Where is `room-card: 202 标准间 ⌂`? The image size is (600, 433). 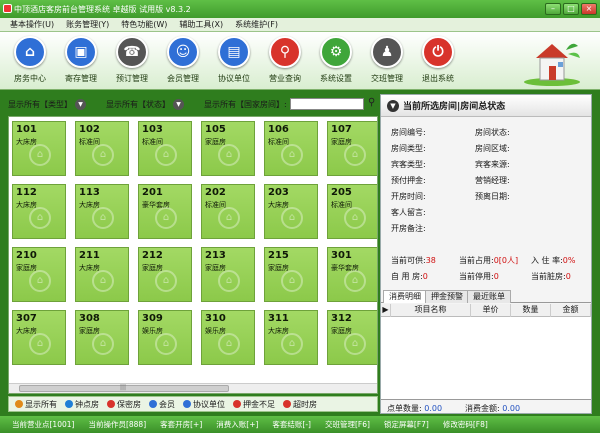
room-card: 202 标准间 ⌂ is located at coordinates (228, 211).